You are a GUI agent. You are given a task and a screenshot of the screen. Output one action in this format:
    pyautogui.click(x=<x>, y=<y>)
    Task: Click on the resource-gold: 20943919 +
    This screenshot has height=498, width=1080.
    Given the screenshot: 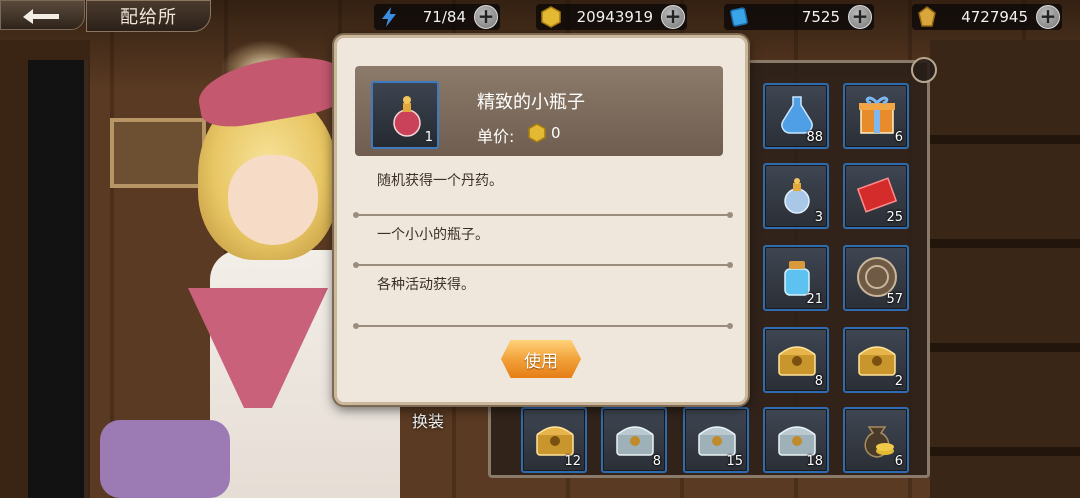 What is the action you would take?
    pyautogui.click(x=611, y=17)
    